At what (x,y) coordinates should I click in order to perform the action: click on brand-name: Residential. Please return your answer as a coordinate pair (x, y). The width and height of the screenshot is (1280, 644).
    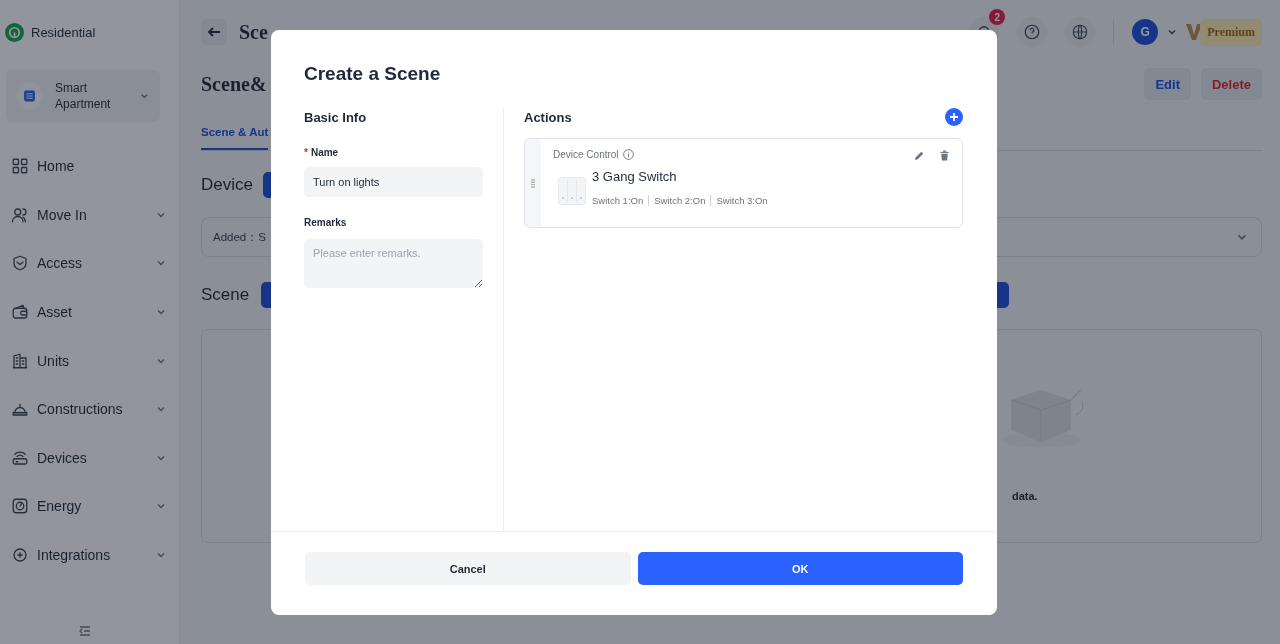
    Looking at the image, I should click on (63, 32).